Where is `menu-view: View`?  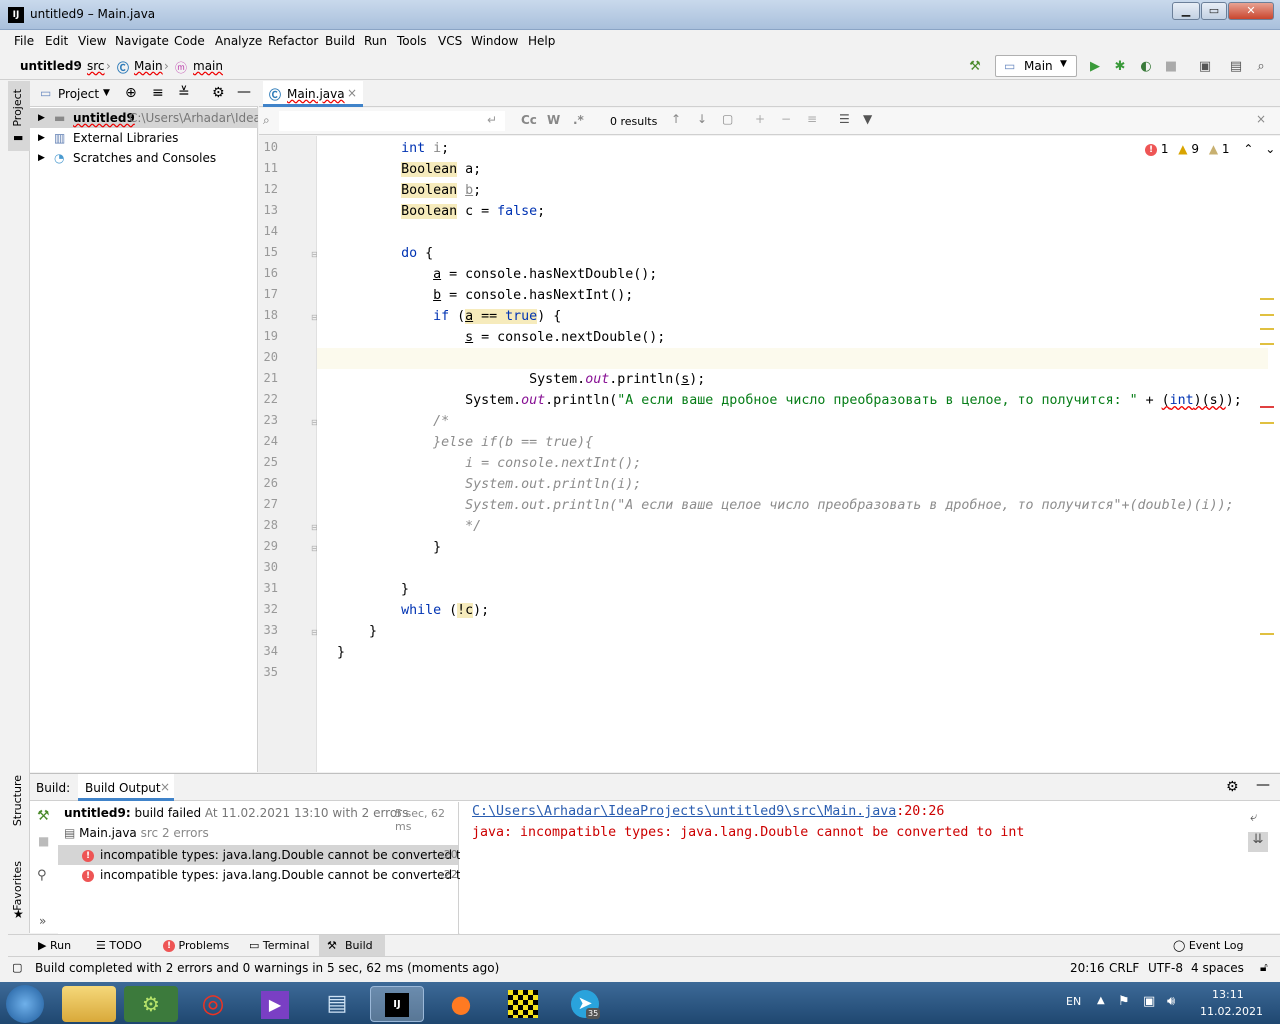 menu-view: View is located at coordinates (92, 41).